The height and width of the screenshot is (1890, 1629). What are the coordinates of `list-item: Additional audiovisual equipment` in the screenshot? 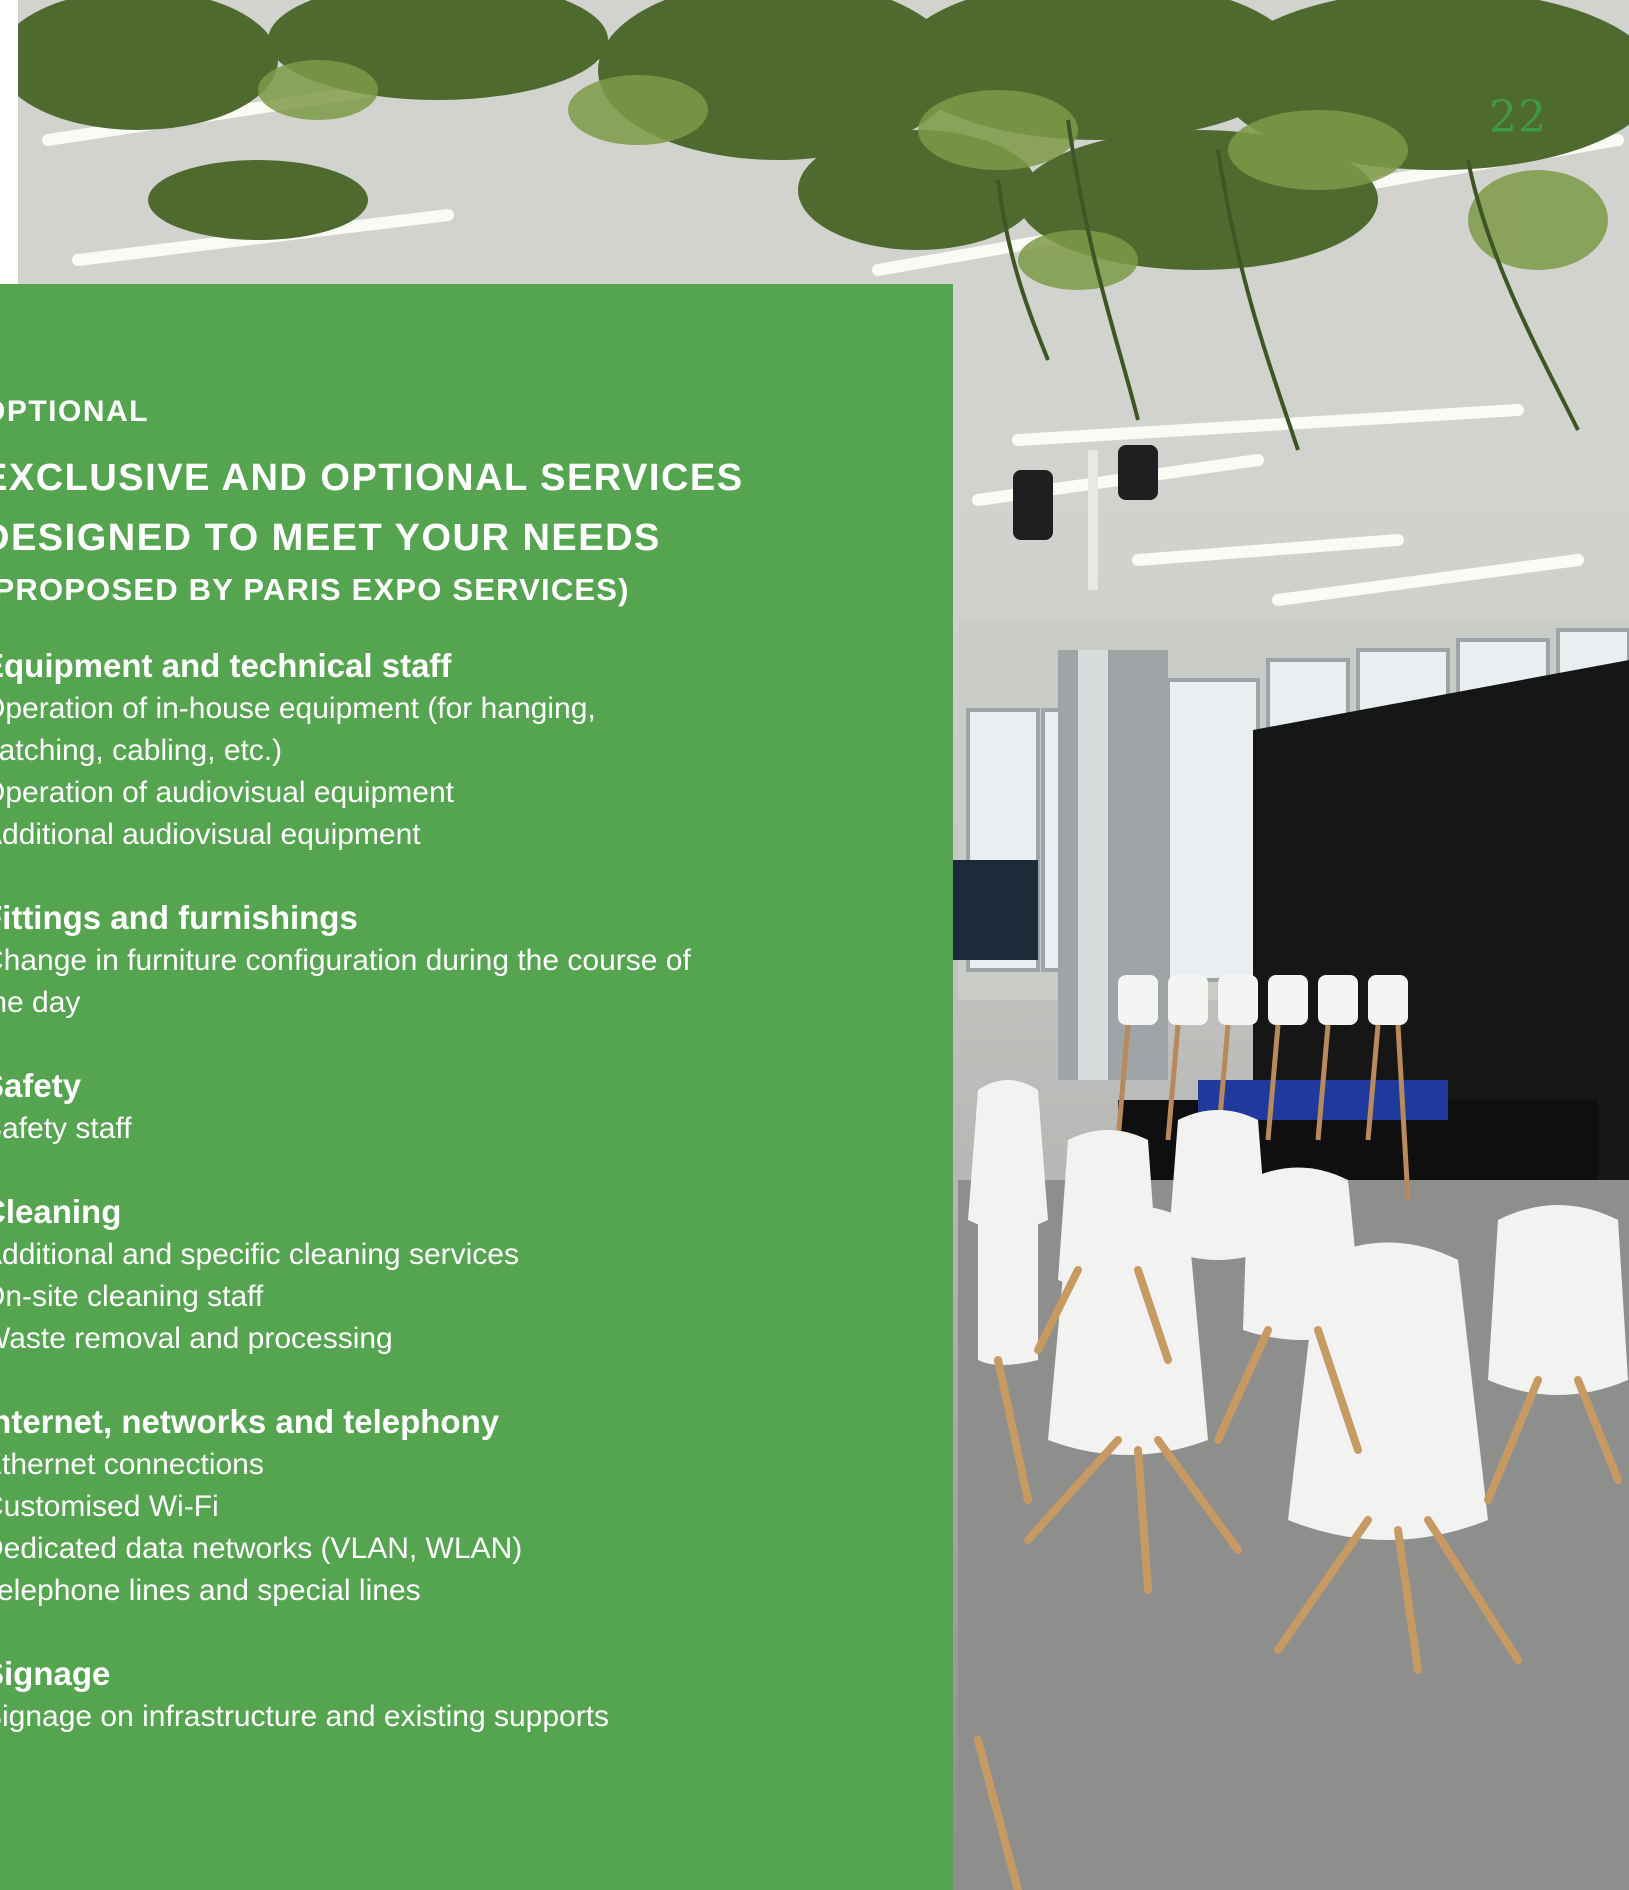 It's located at (210, 834).